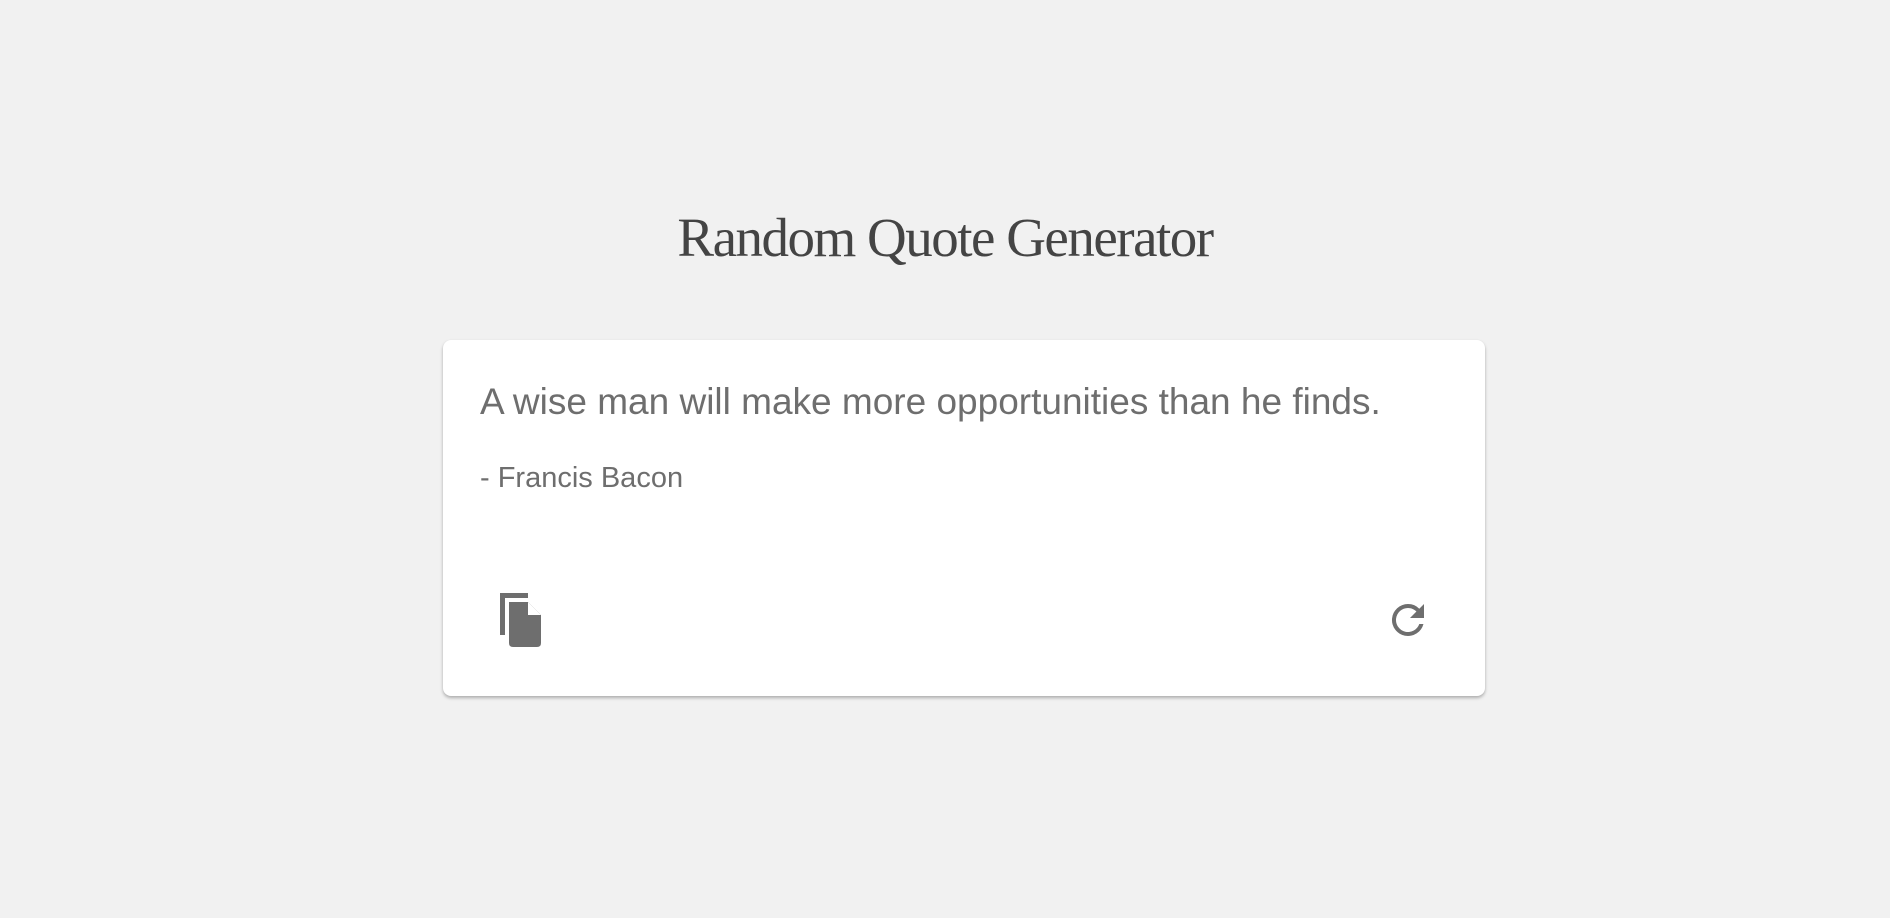 The height and width of the screenshot is (918, 1890). I want to click on quote-author: - Francis Bacon, so click(582, 478).